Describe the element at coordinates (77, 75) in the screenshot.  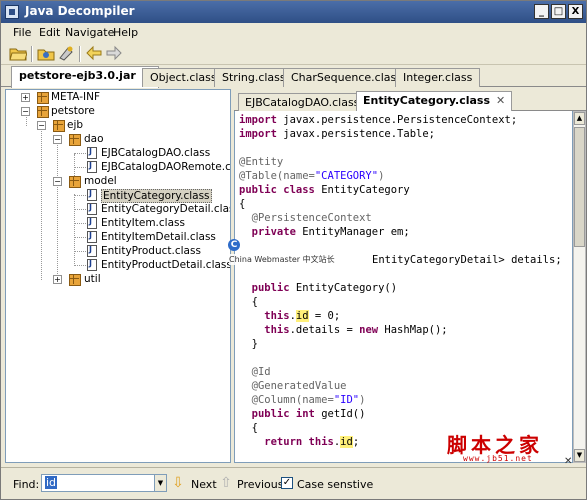
I see `tab-label: petstore-ejb3.0.jar` at that location.